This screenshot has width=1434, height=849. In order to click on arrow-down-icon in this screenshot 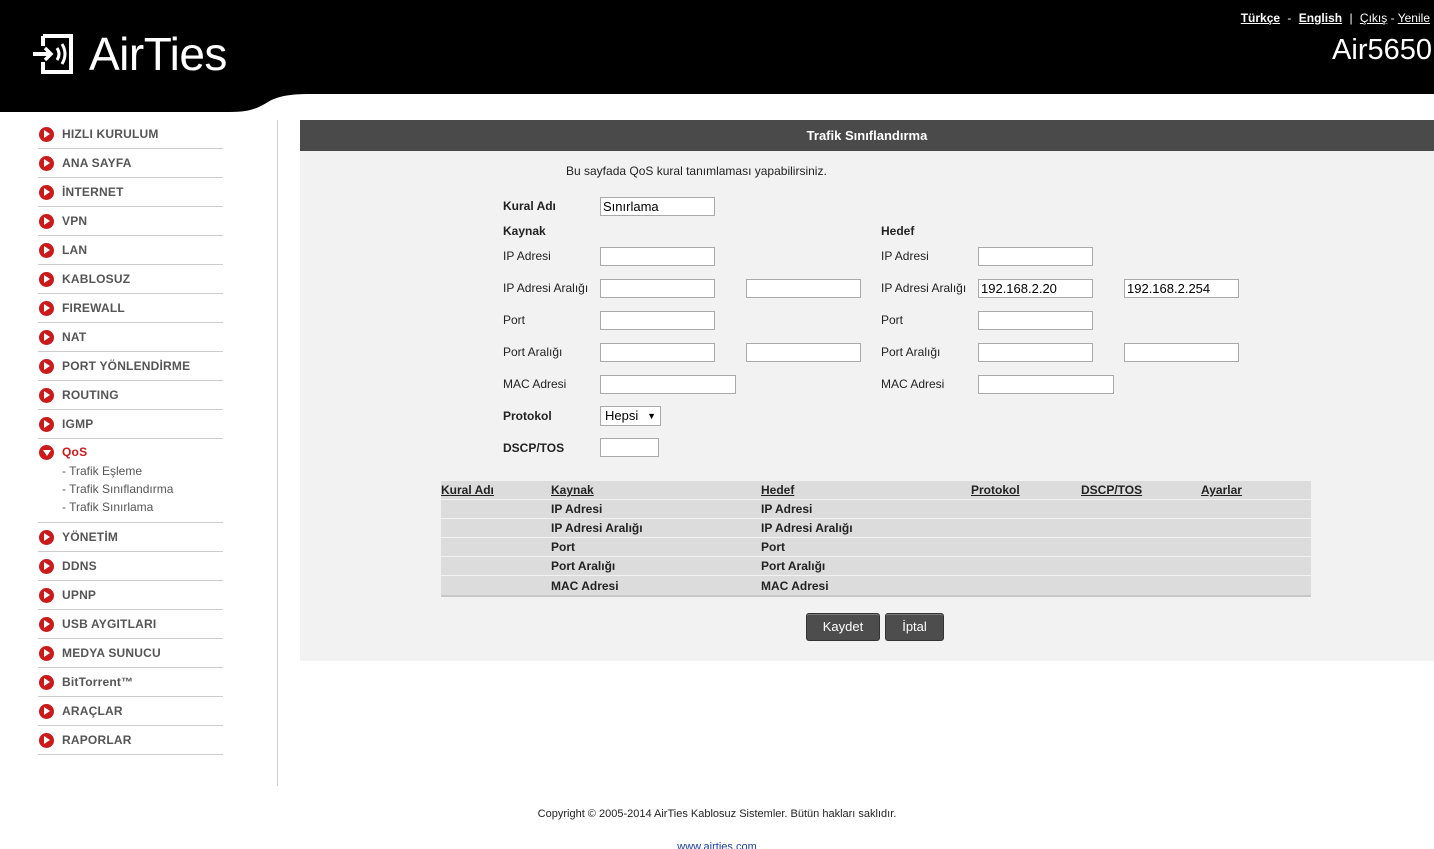, I will do `click(46, 452)`.